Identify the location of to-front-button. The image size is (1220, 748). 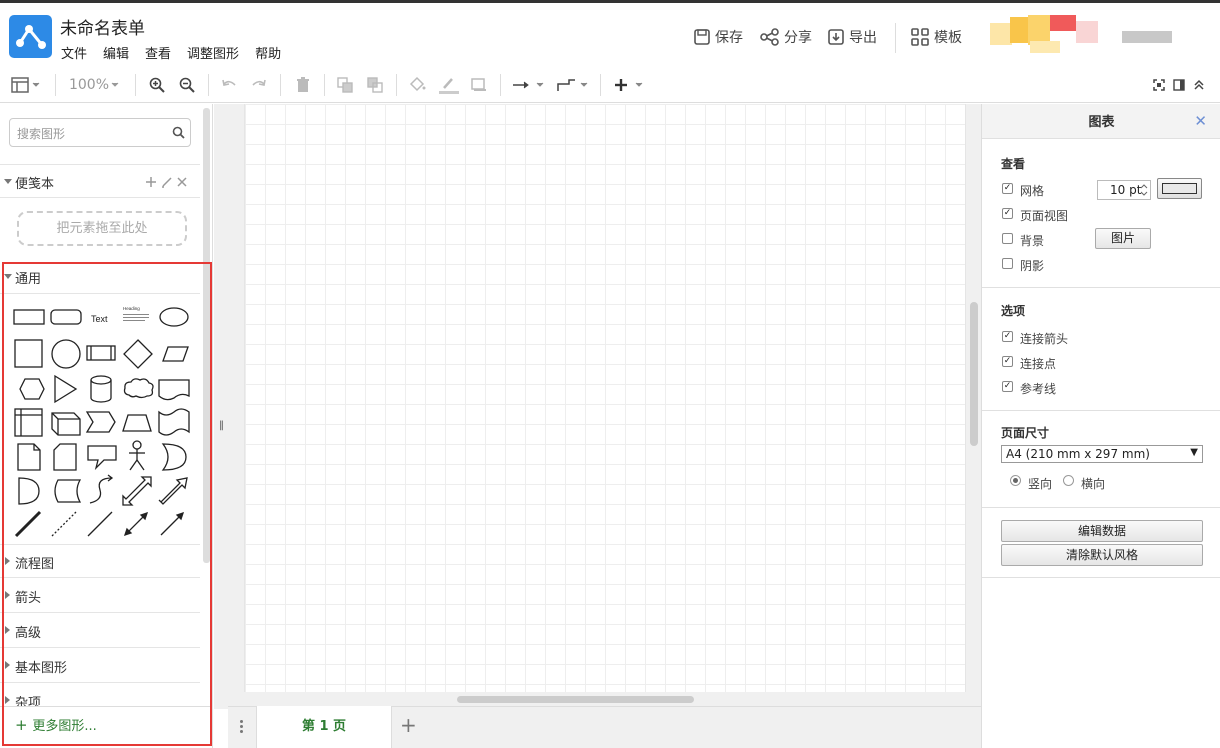
(345, 84).